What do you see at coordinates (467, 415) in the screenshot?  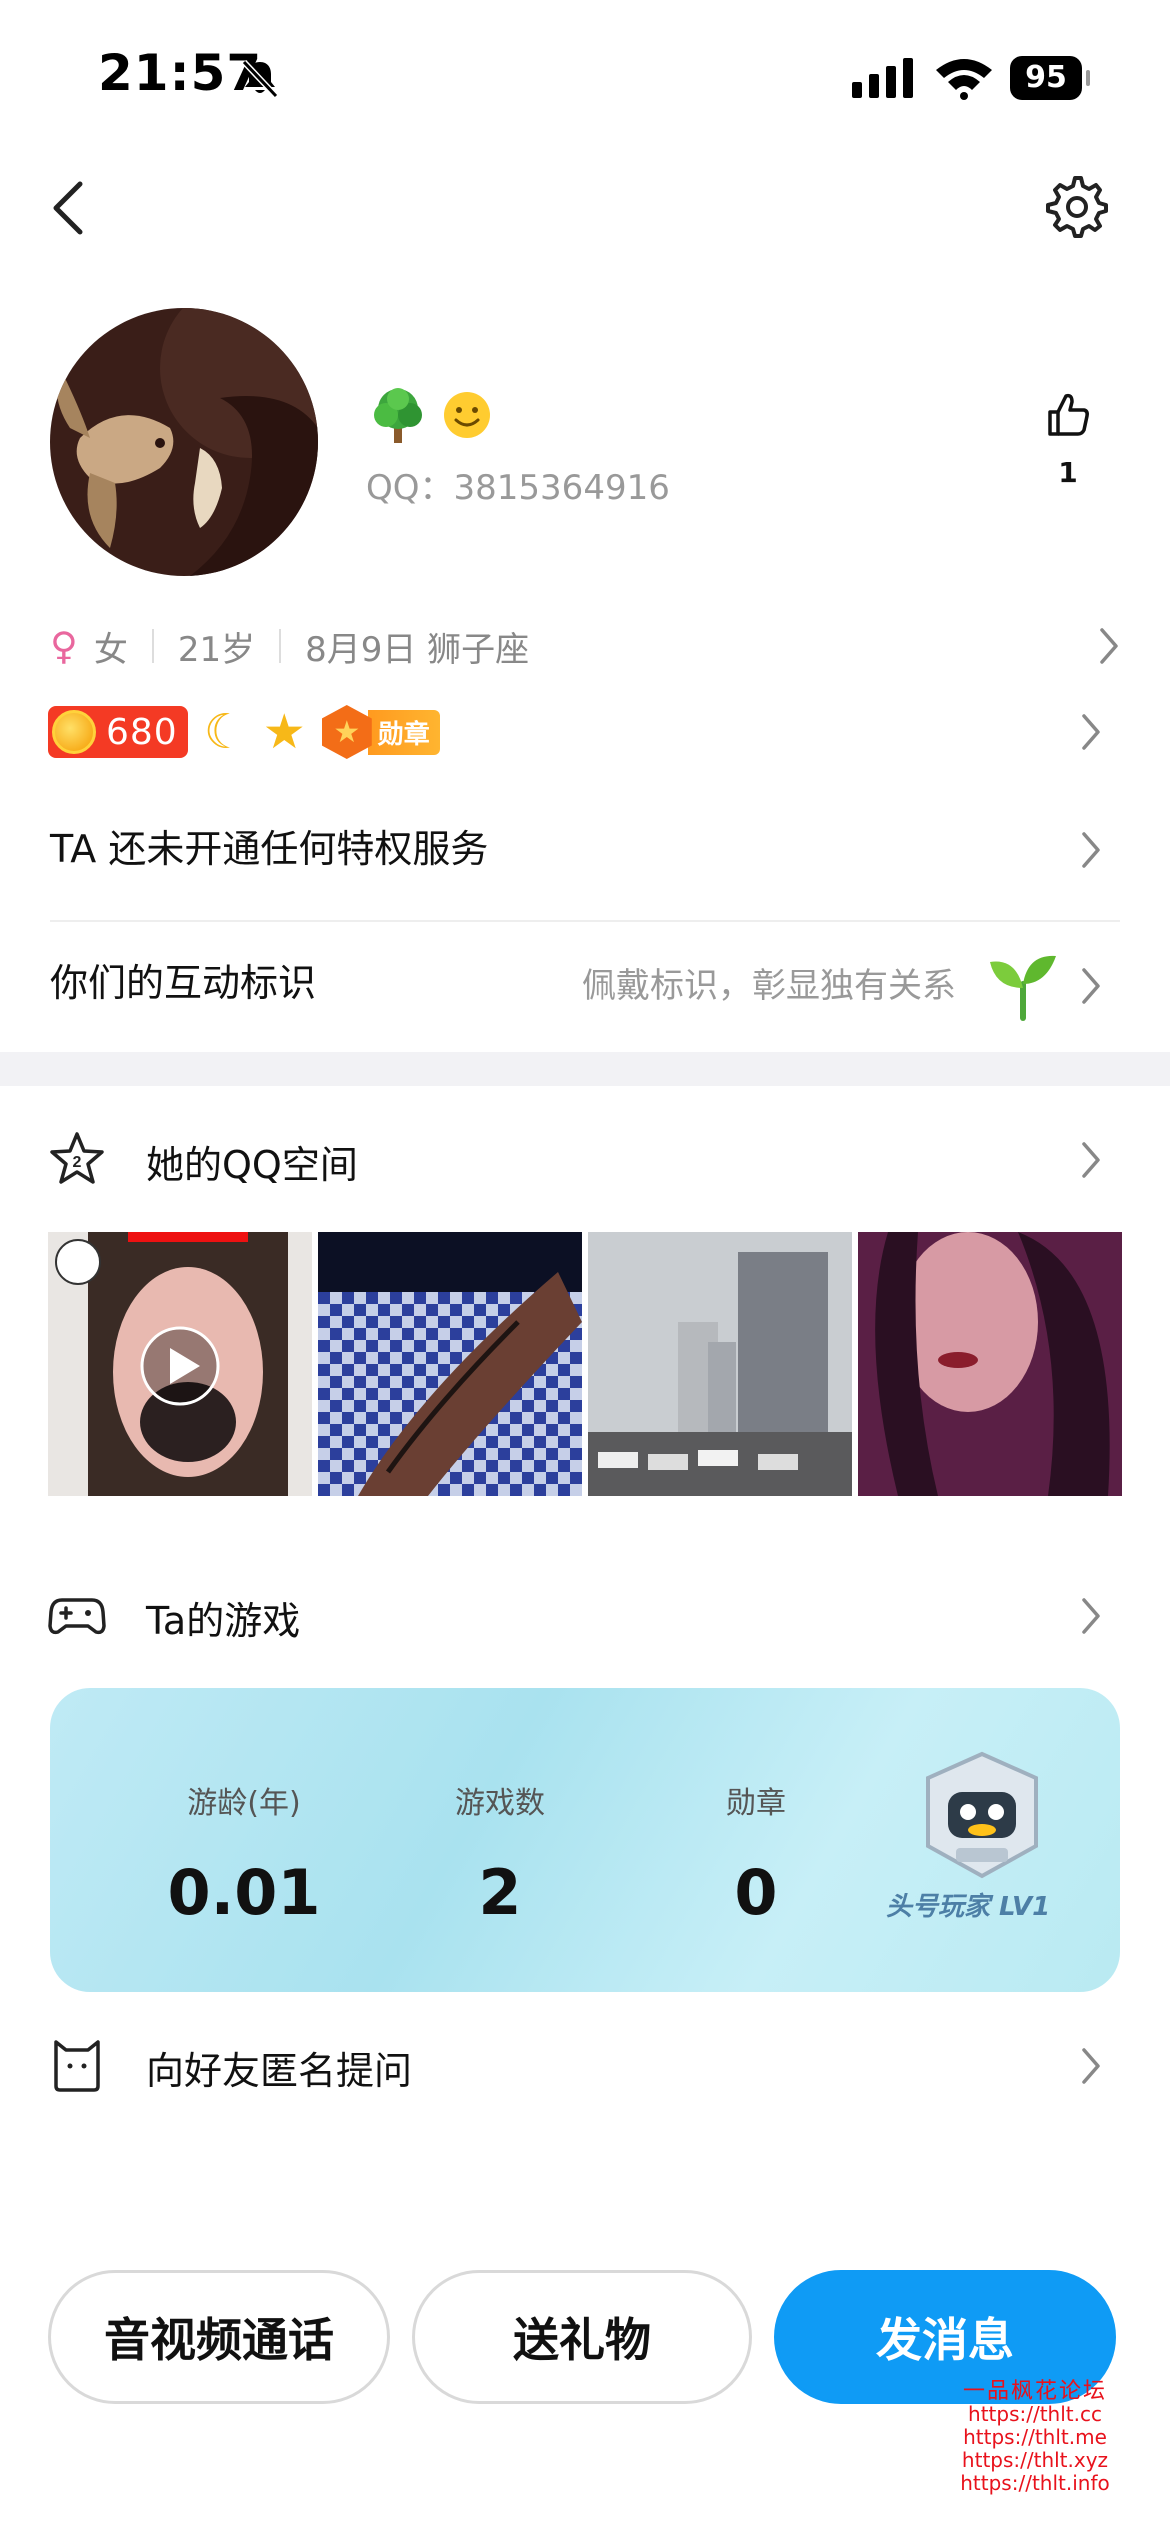 I see `smiley-icon` at bounding box center [467, 415].